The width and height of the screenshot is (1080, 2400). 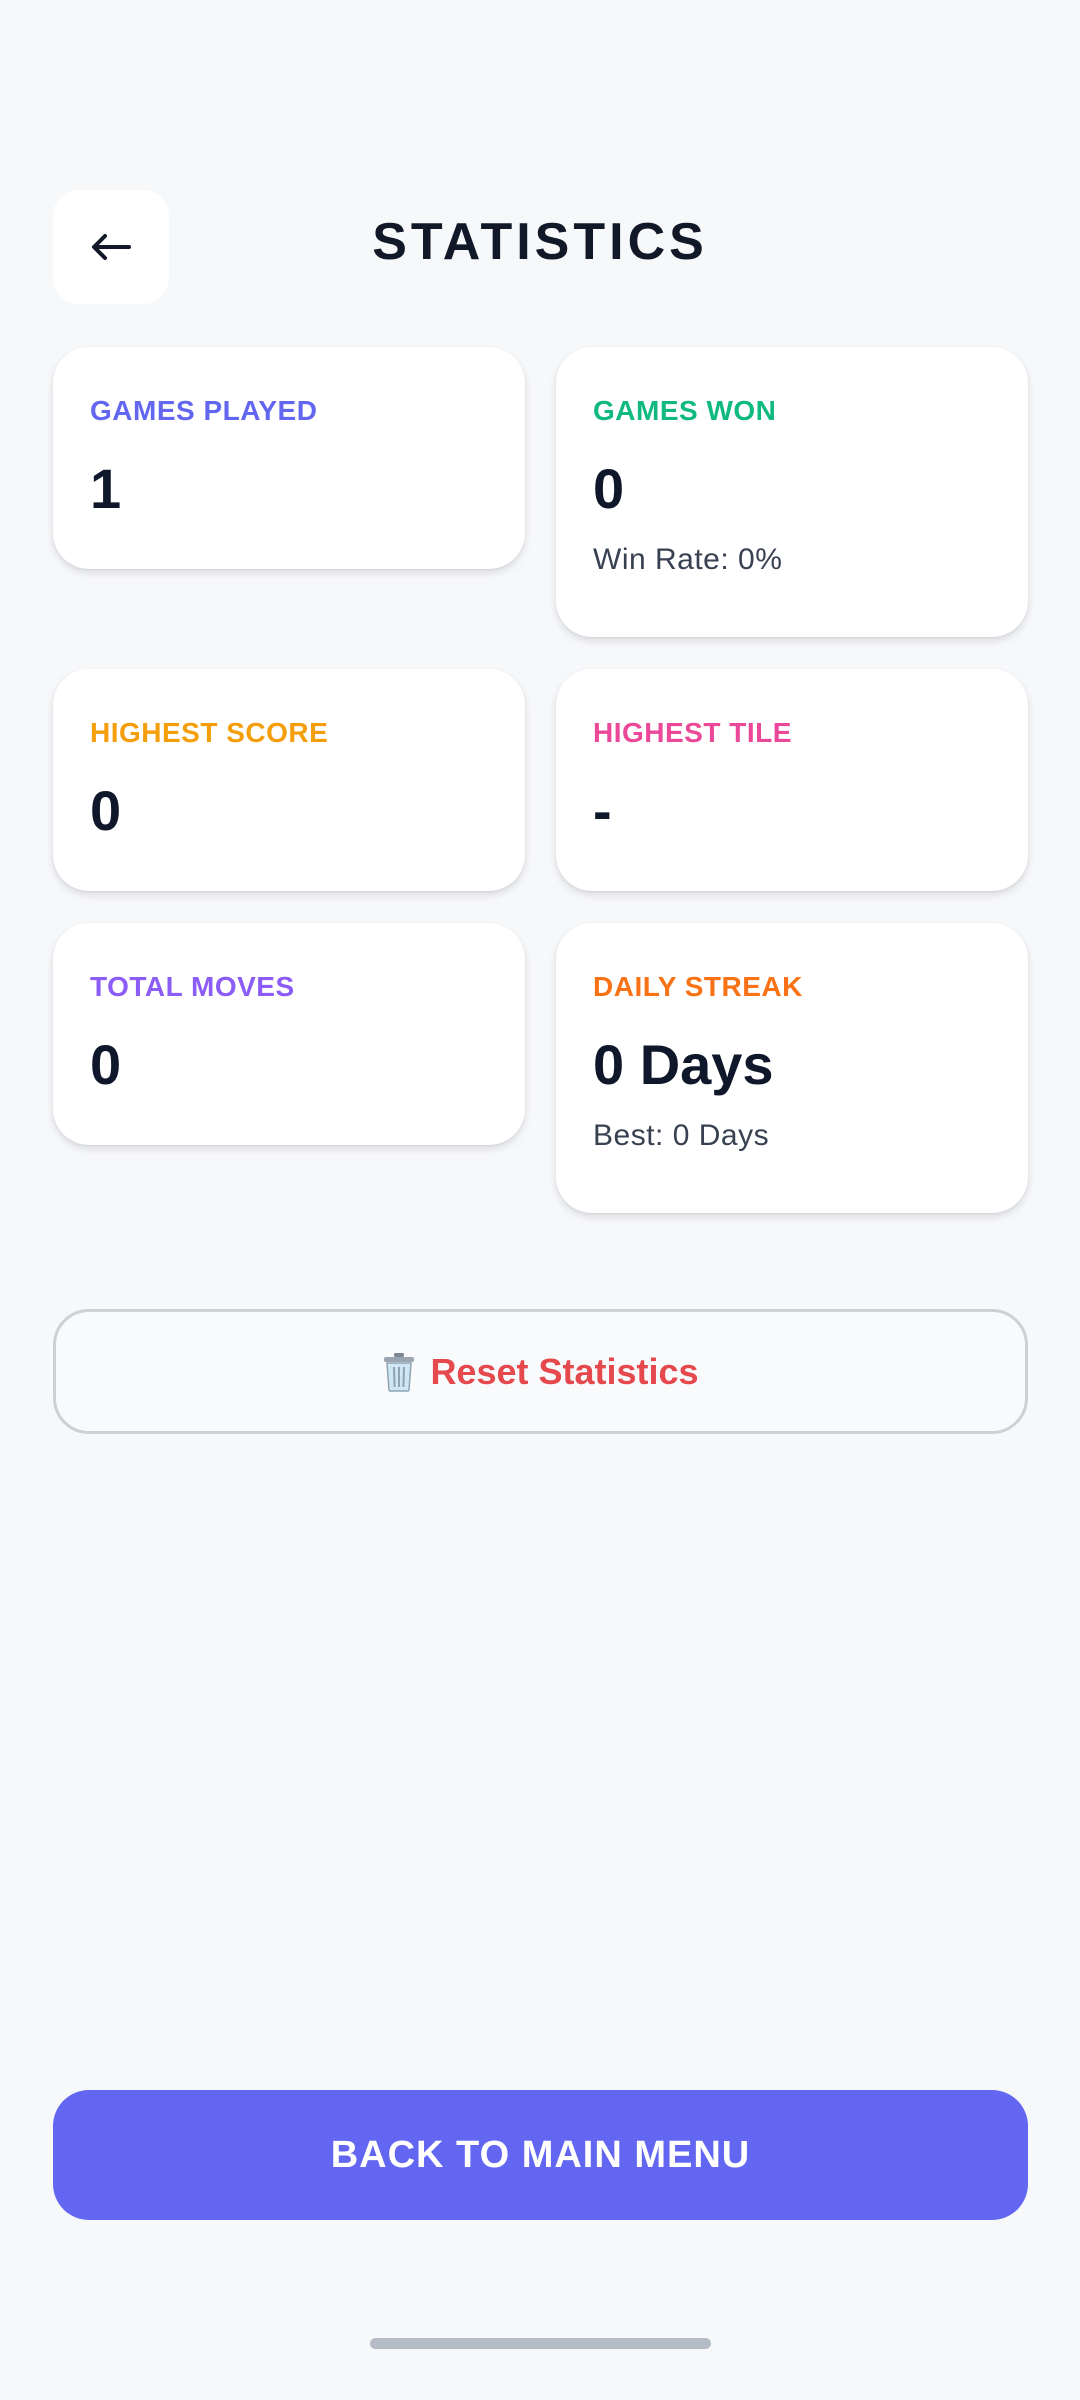 I want to click on reset-statistics-button: Reset Statistics, so click(x=540, y=1371).